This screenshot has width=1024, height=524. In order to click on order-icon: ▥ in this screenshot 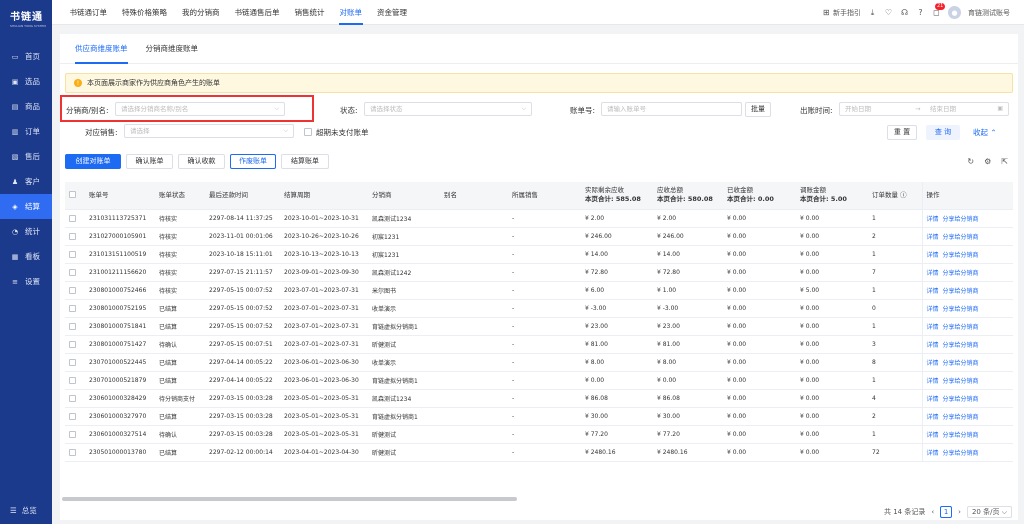, I will do `click(15, 131)`.